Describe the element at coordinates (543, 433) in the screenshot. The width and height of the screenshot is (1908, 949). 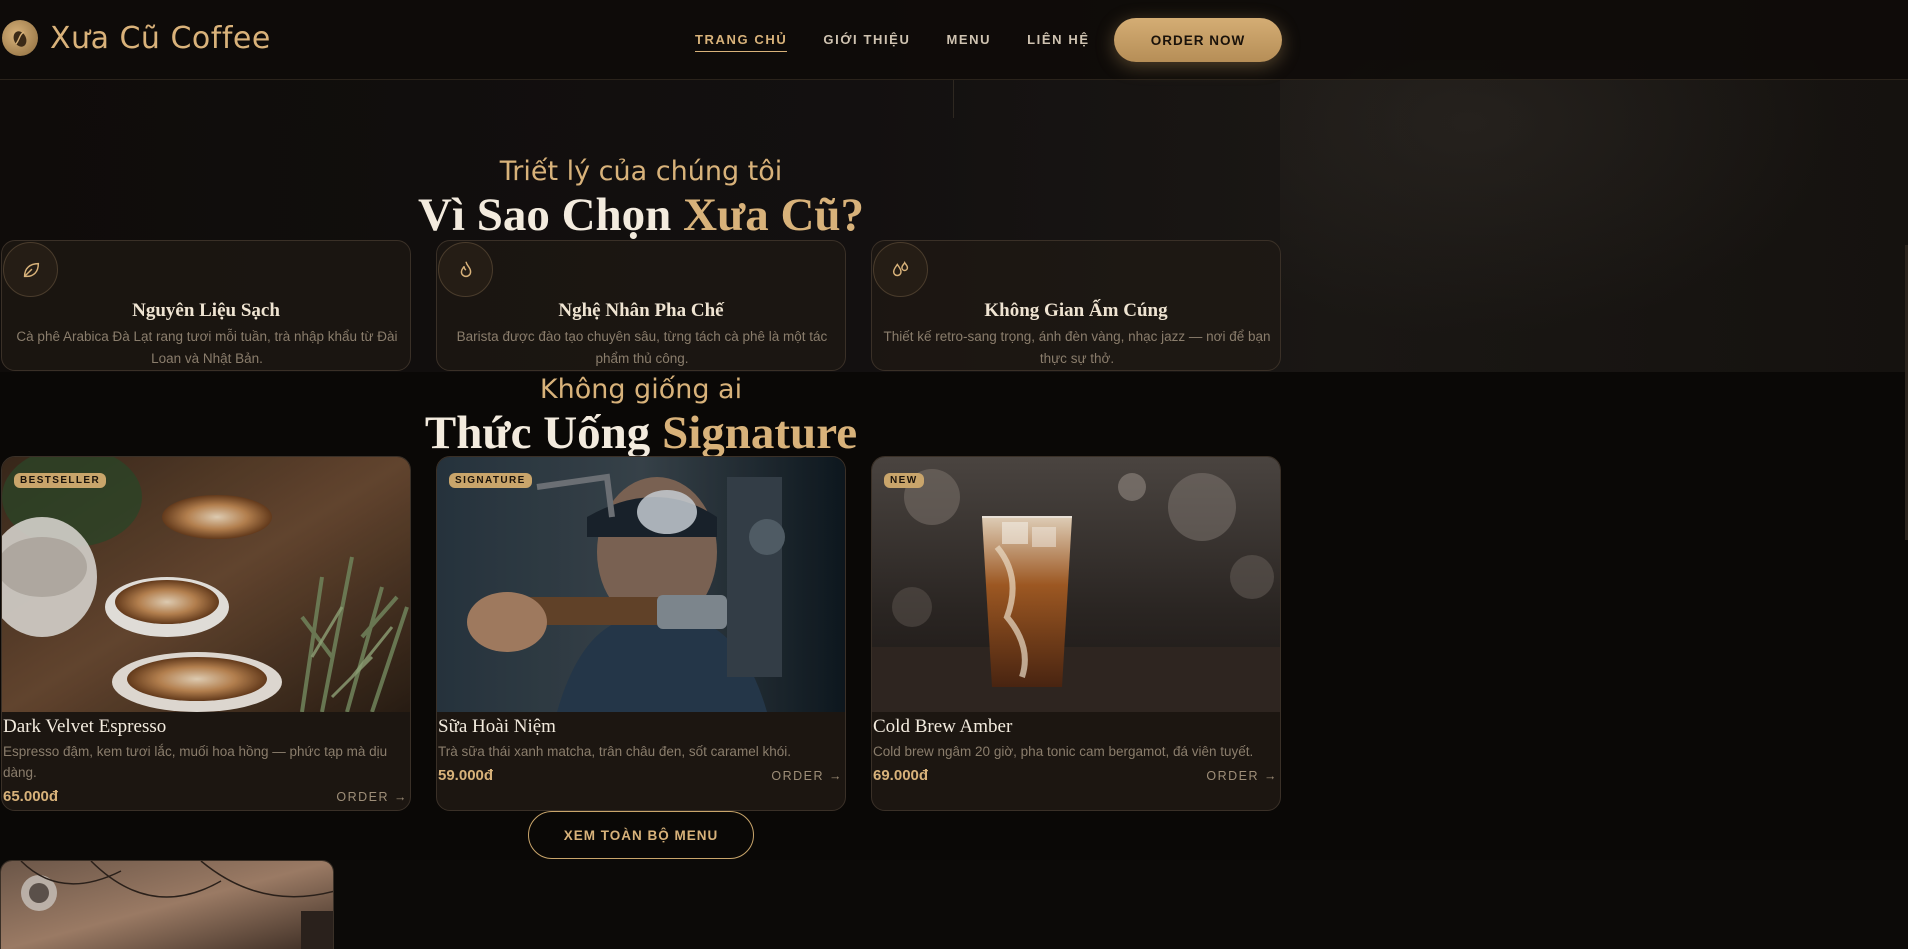
I see `signature-title-main: Thức Uống` at that location.